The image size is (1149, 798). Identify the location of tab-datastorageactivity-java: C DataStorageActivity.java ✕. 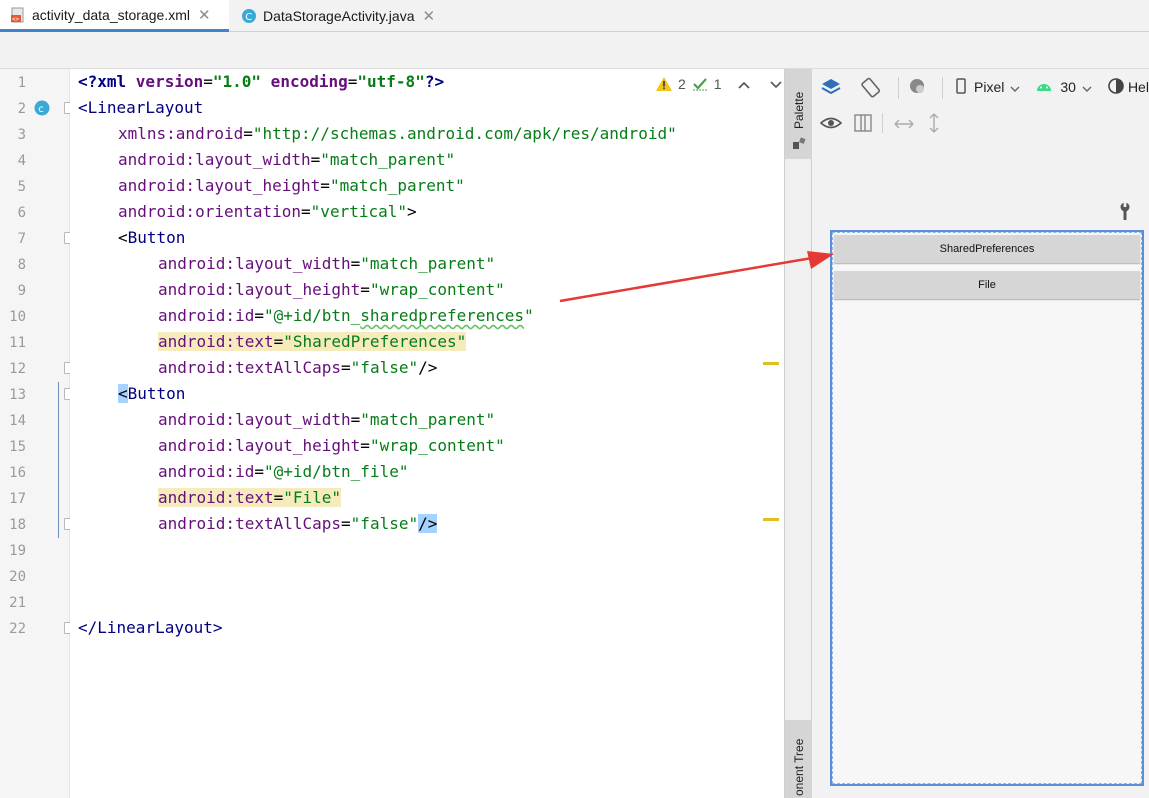
(341, 16).